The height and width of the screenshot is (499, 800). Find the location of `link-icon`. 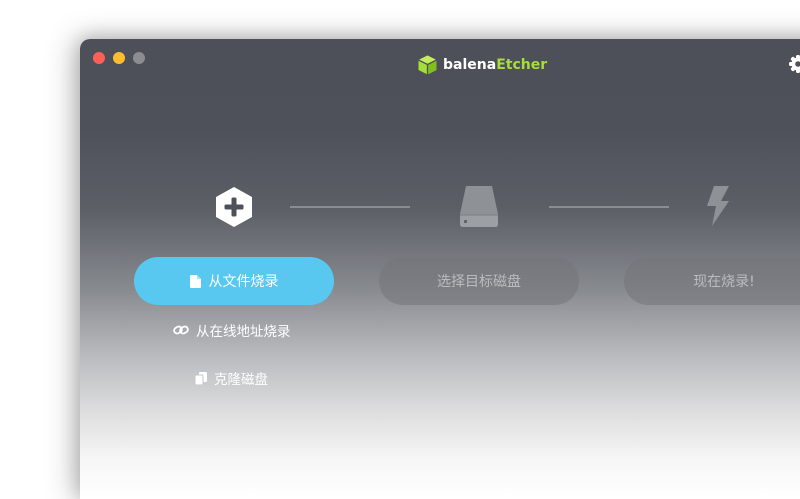

link-icon is located at coordinates (181, 330).